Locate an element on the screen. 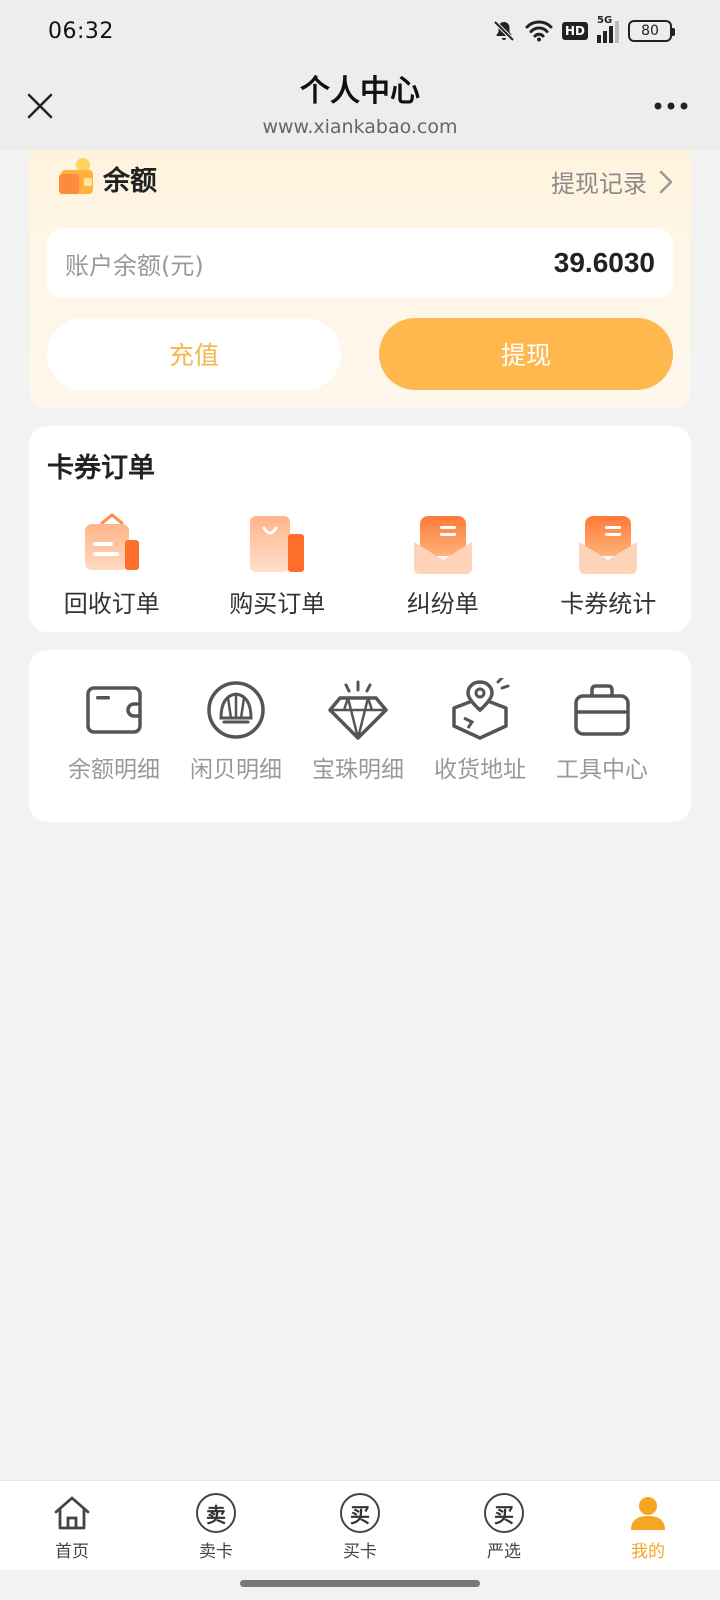 Image resolution: width=720 pixels, height=1600 pixels. wallet-coin-icon is located at coordinates (76, 176).